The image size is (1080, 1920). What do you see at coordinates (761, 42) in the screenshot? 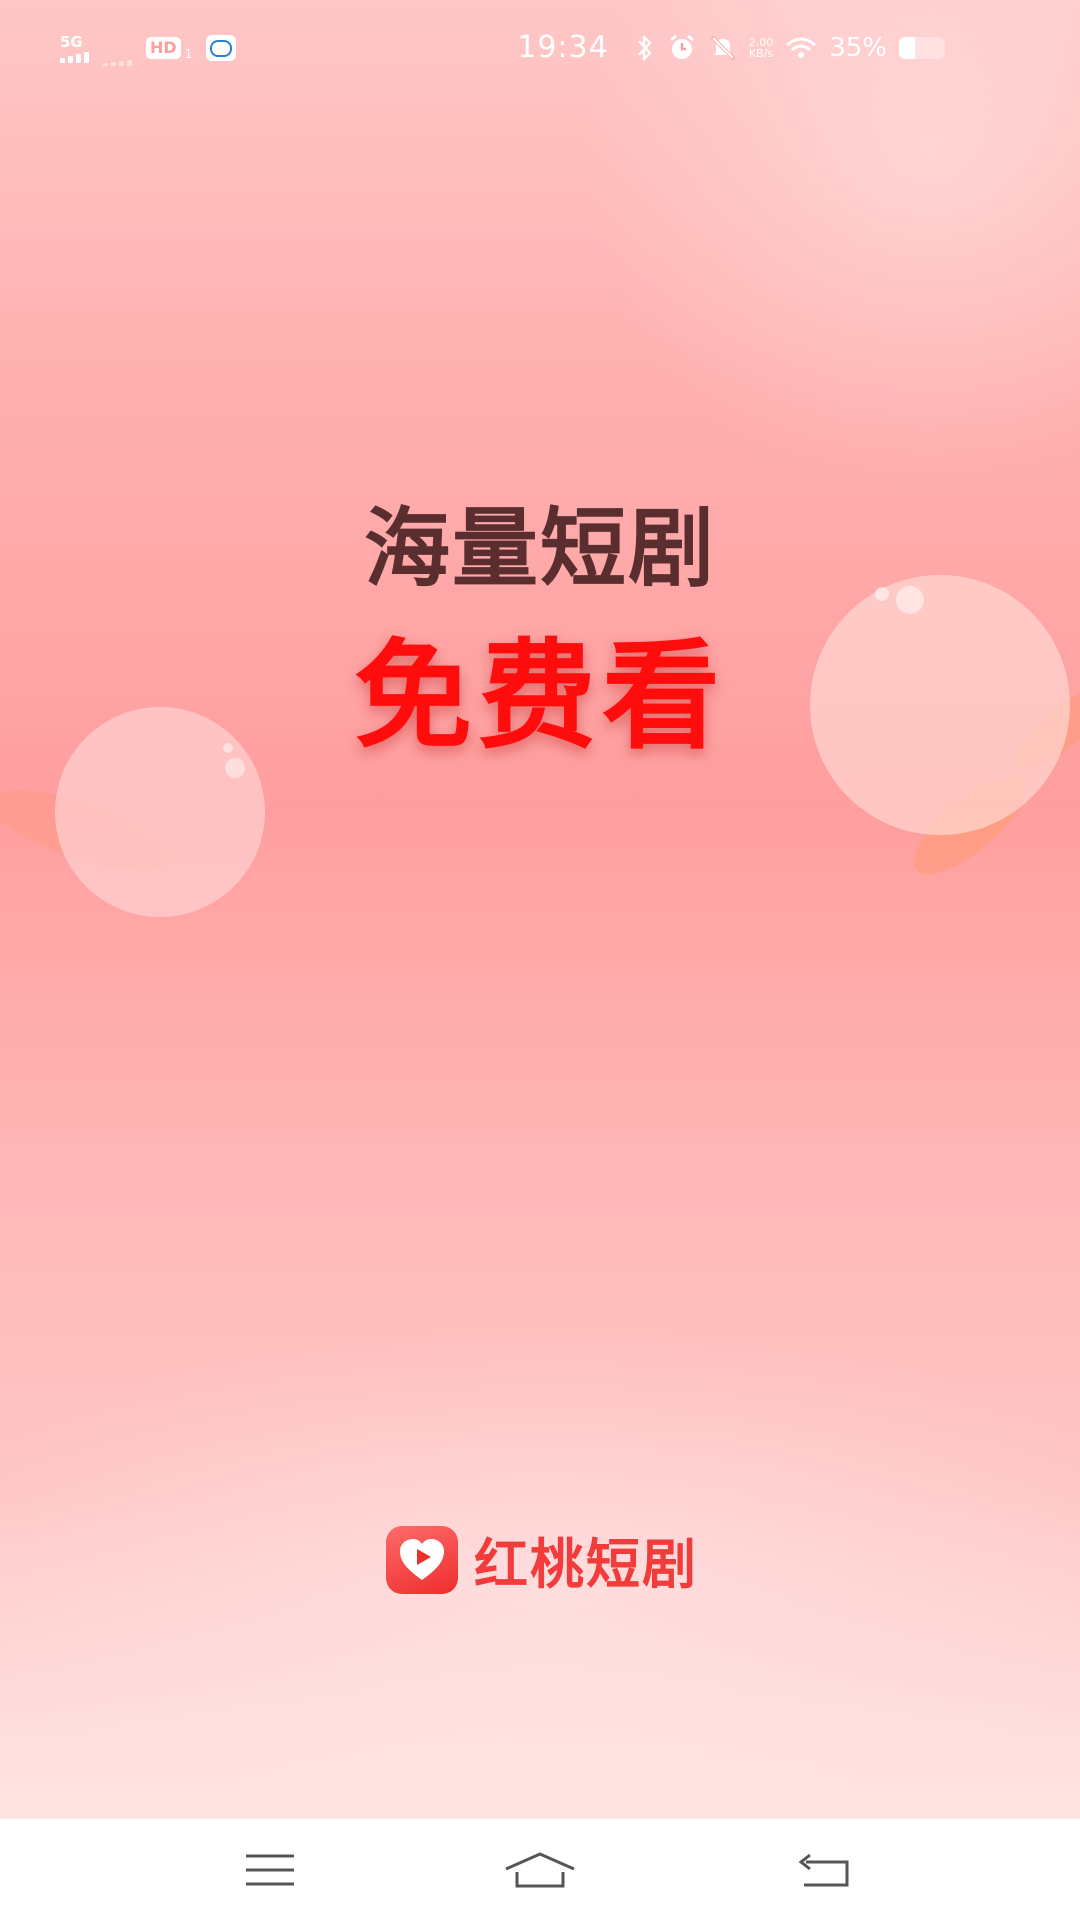
I see `speed-value: 2.00` at bounding box center [761, 42].